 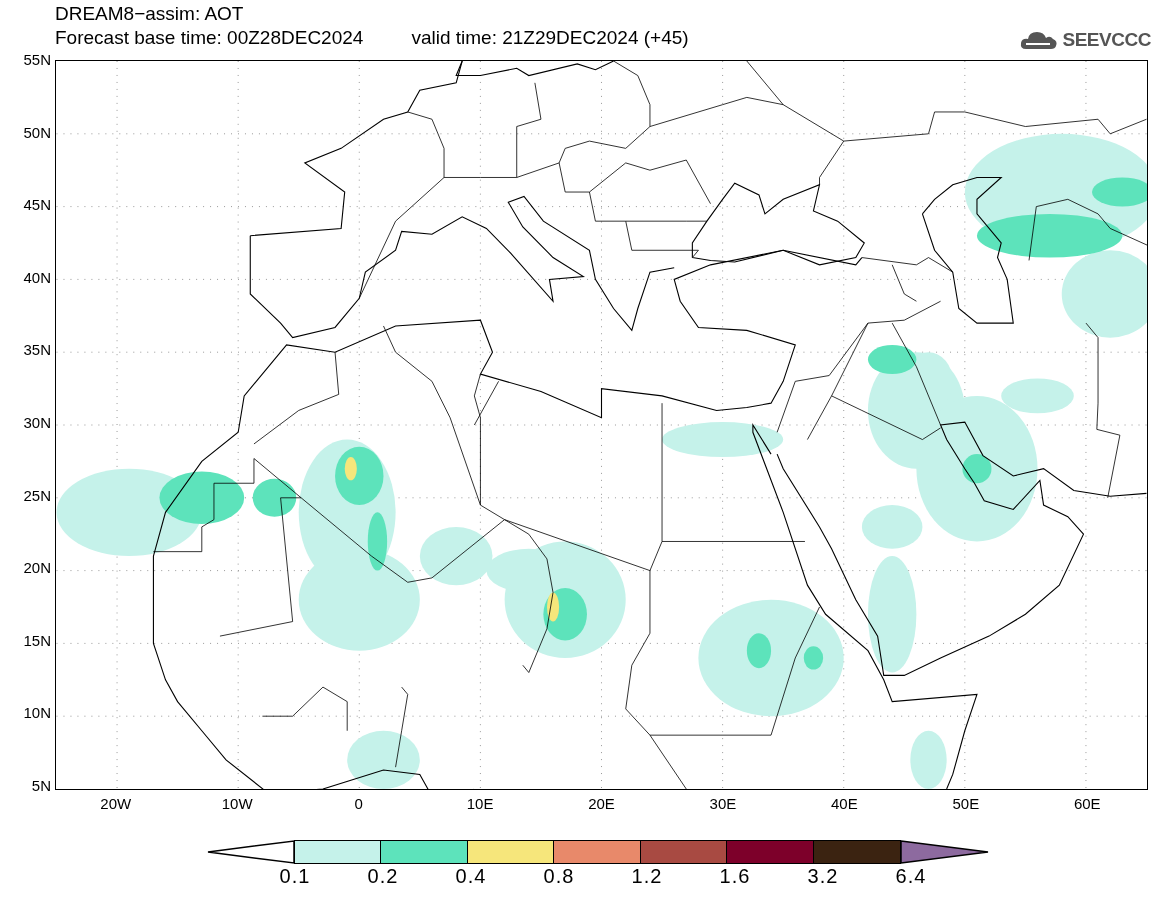 What do you see at coordinates (37, 713) in the screenshot?
I see `latitude-label: 10N` at bounding box center [37, 713].